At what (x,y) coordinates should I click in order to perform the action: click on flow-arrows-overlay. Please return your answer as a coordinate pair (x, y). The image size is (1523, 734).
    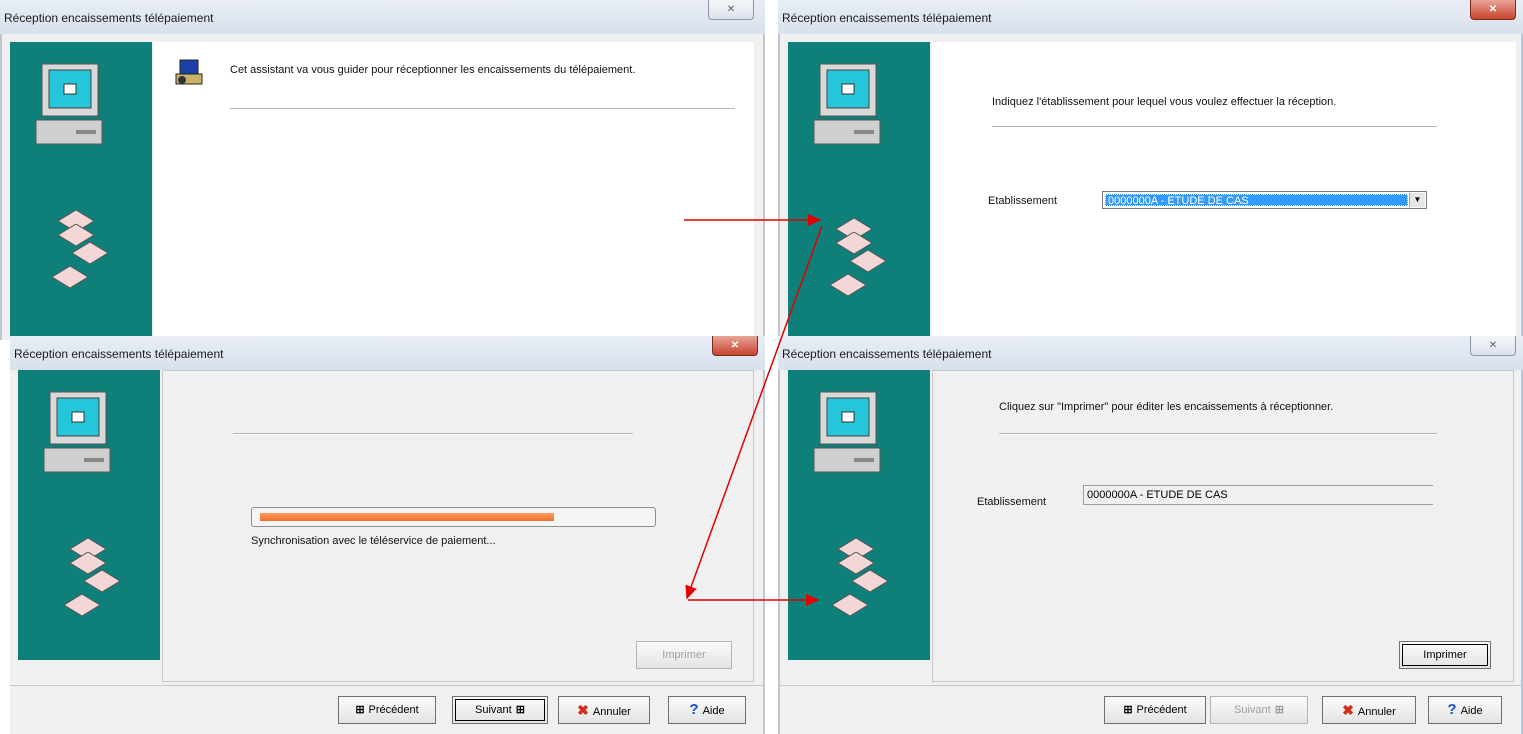
    Looking at the image, I should click on (753, 410).